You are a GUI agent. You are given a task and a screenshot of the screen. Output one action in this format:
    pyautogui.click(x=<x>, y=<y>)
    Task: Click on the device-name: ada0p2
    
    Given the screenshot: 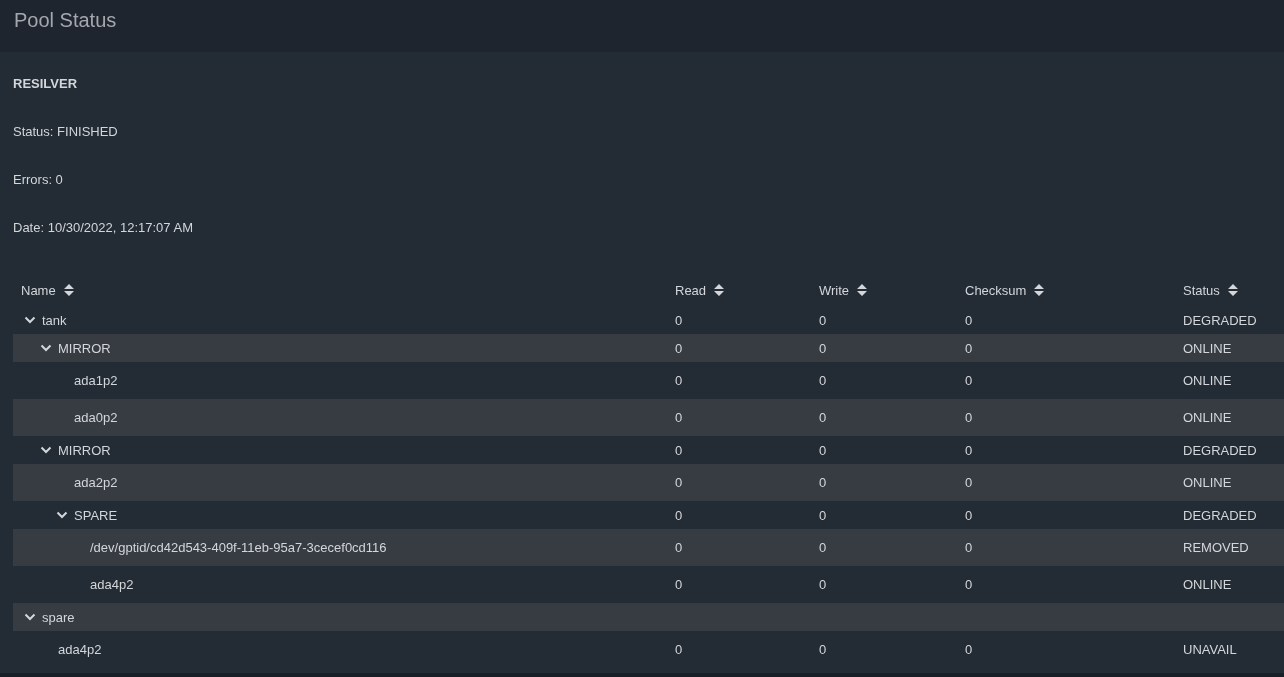 What is the action you would take?
    pyautogui.click(x=96, y=417)
    